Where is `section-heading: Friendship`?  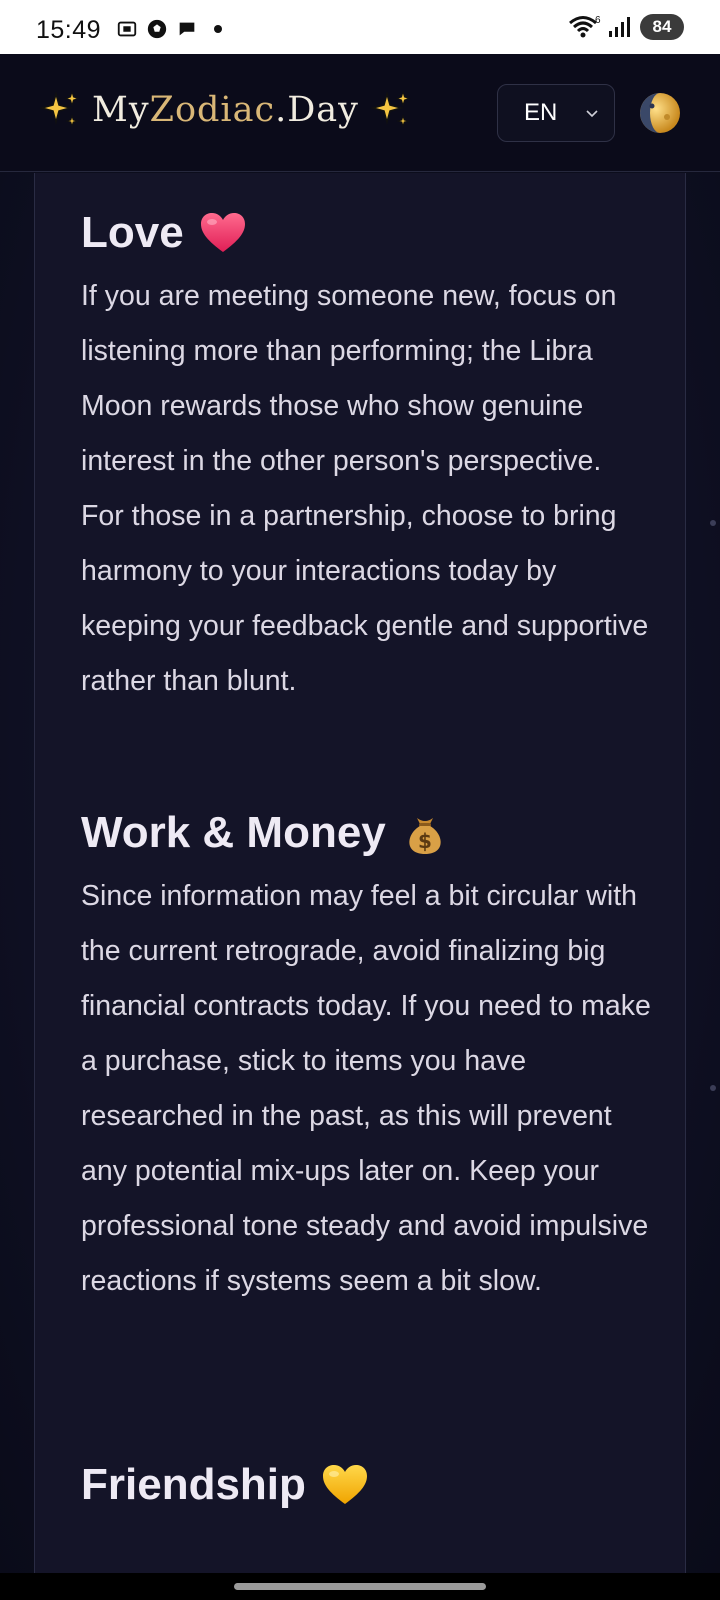 section-heading: Friendship is located at coordinates (366, 1485).